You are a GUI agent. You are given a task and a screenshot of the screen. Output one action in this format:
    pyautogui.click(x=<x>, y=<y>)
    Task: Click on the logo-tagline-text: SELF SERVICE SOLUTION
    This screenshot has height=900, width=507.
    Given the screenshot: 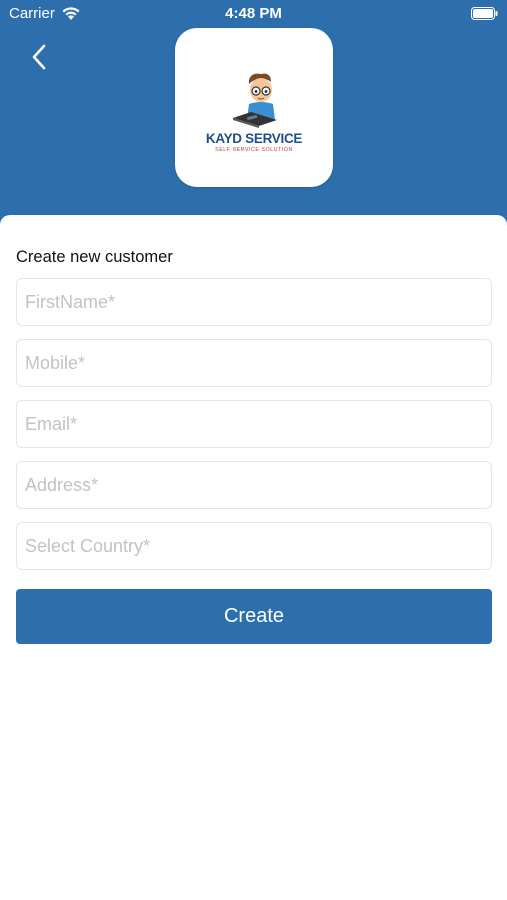 What is the action you would take?
    pyautogui.click(x=254, y=150)
    